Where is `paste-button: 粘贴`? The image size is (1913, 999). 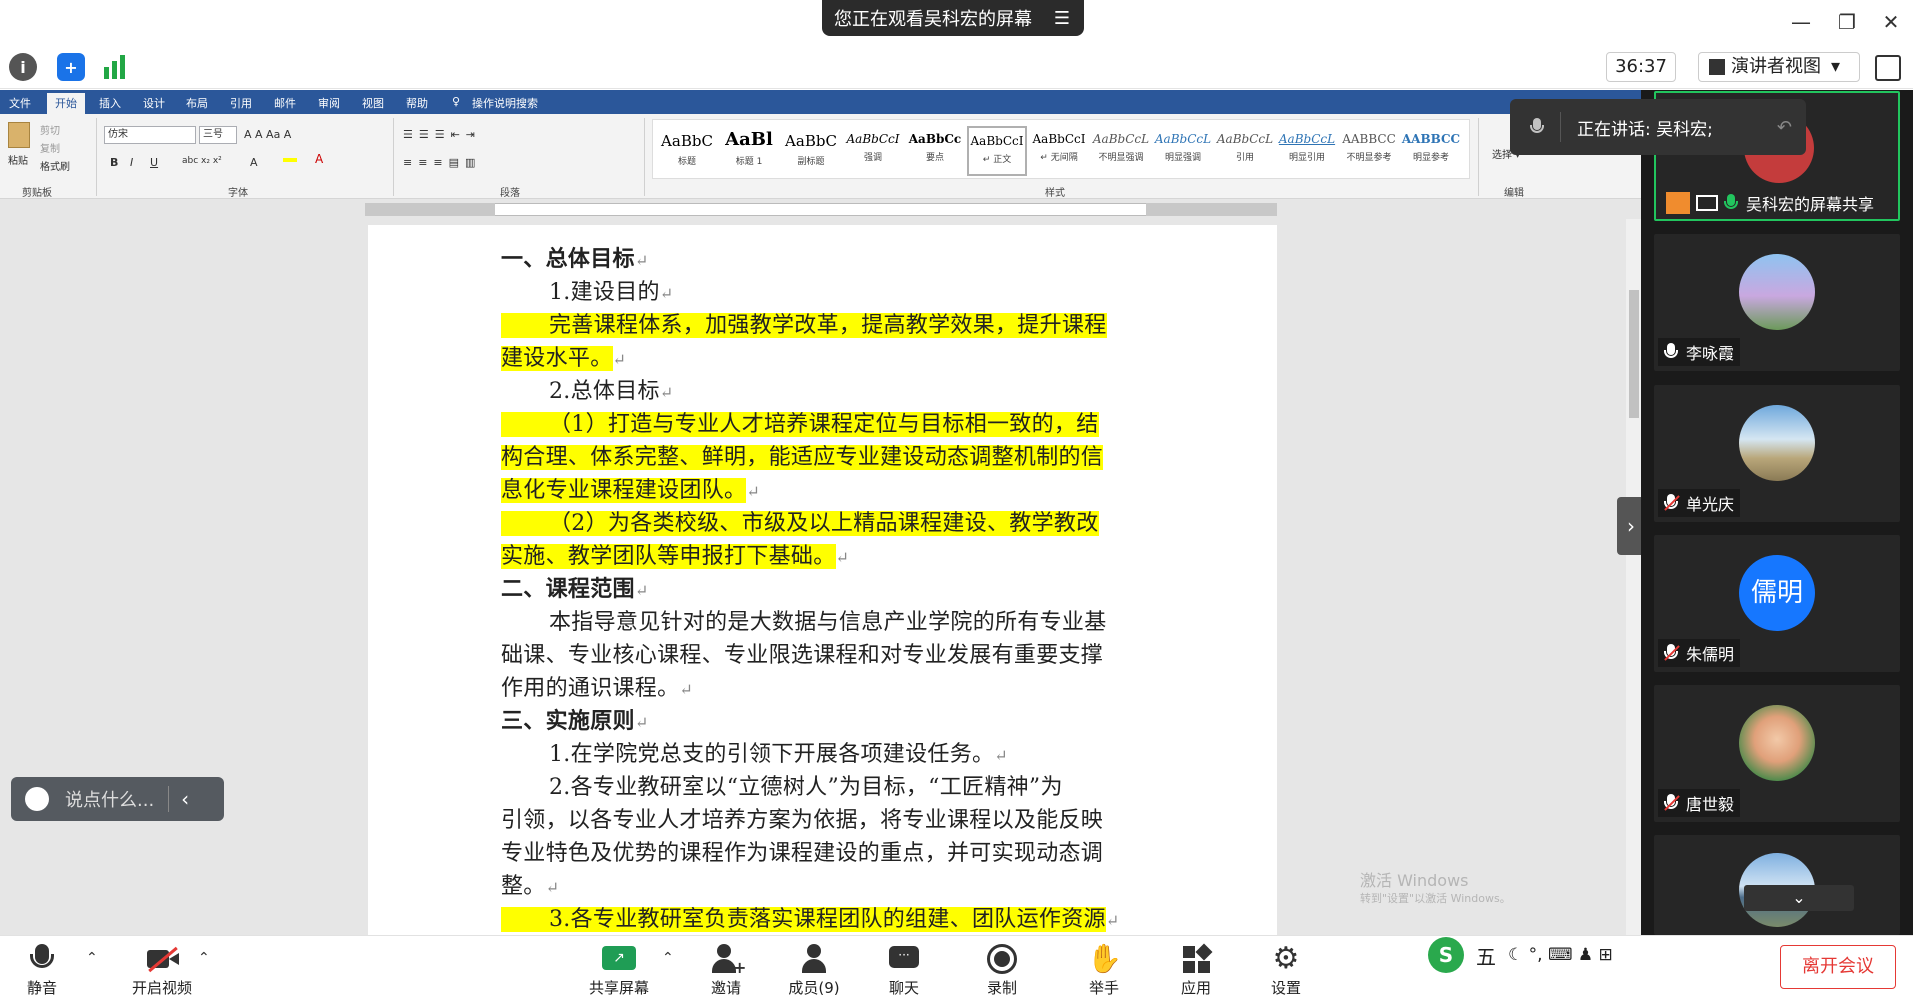 paste-button: 粘贴 is located at coordinates (18, 159).